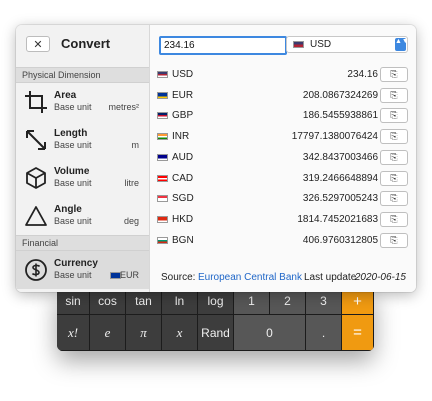 The width and height of the screenshot is (432, 401). Describe the element at coordinates (162, 199) in the screenshot. I see `sgd-flag-icon` at that location.